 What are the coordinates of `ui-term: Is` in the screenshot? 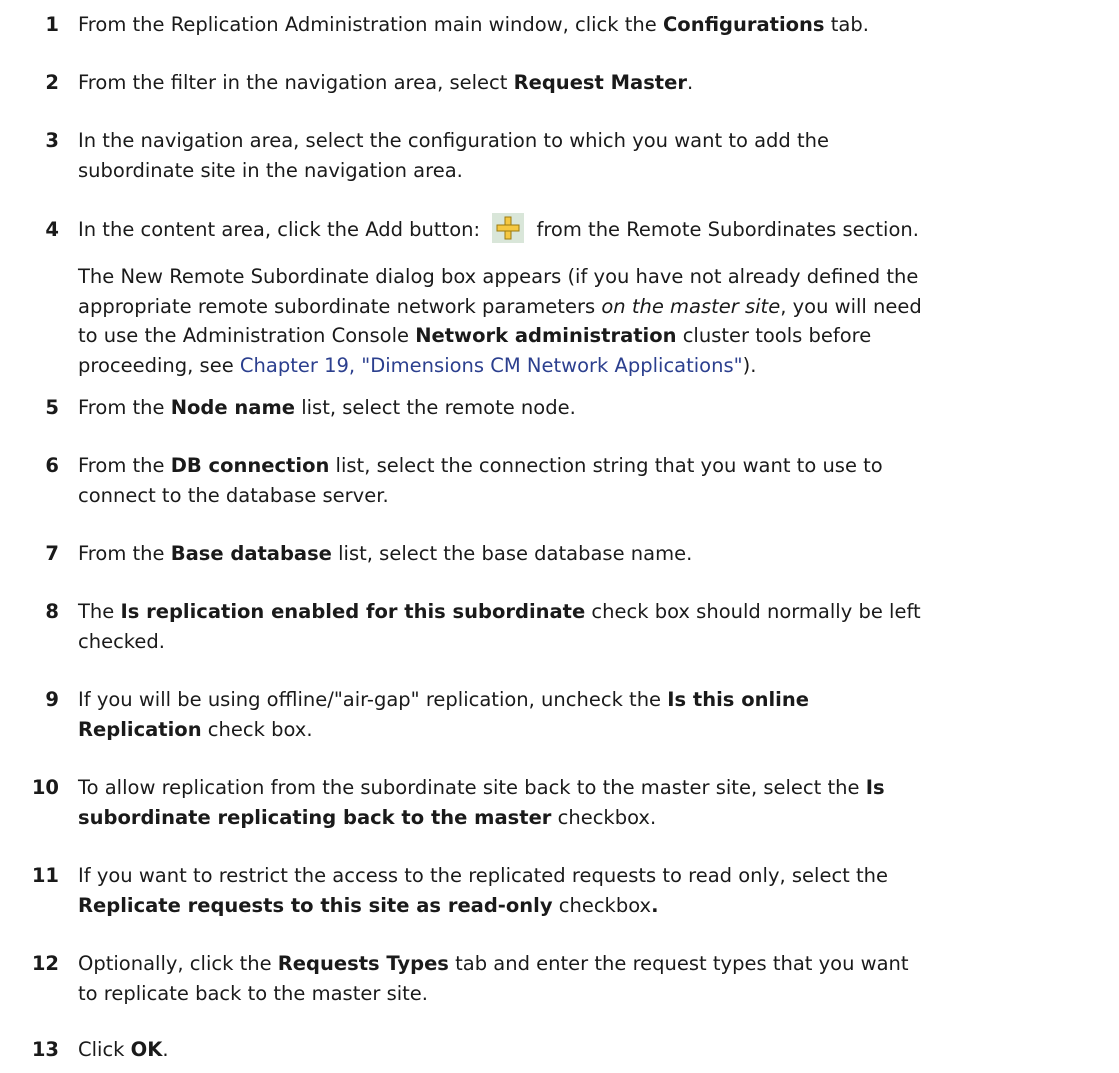 It's located at (875, 787).